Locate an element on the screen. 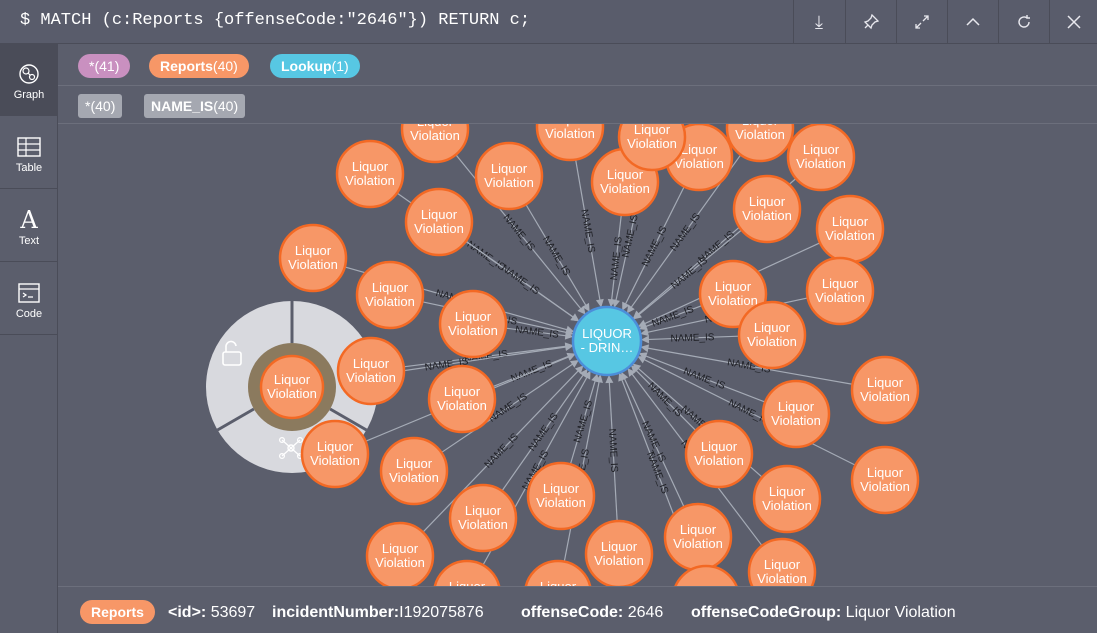 This screenshot has width=1097, height=633. collapse-icon is located at coordinates (972, 22).